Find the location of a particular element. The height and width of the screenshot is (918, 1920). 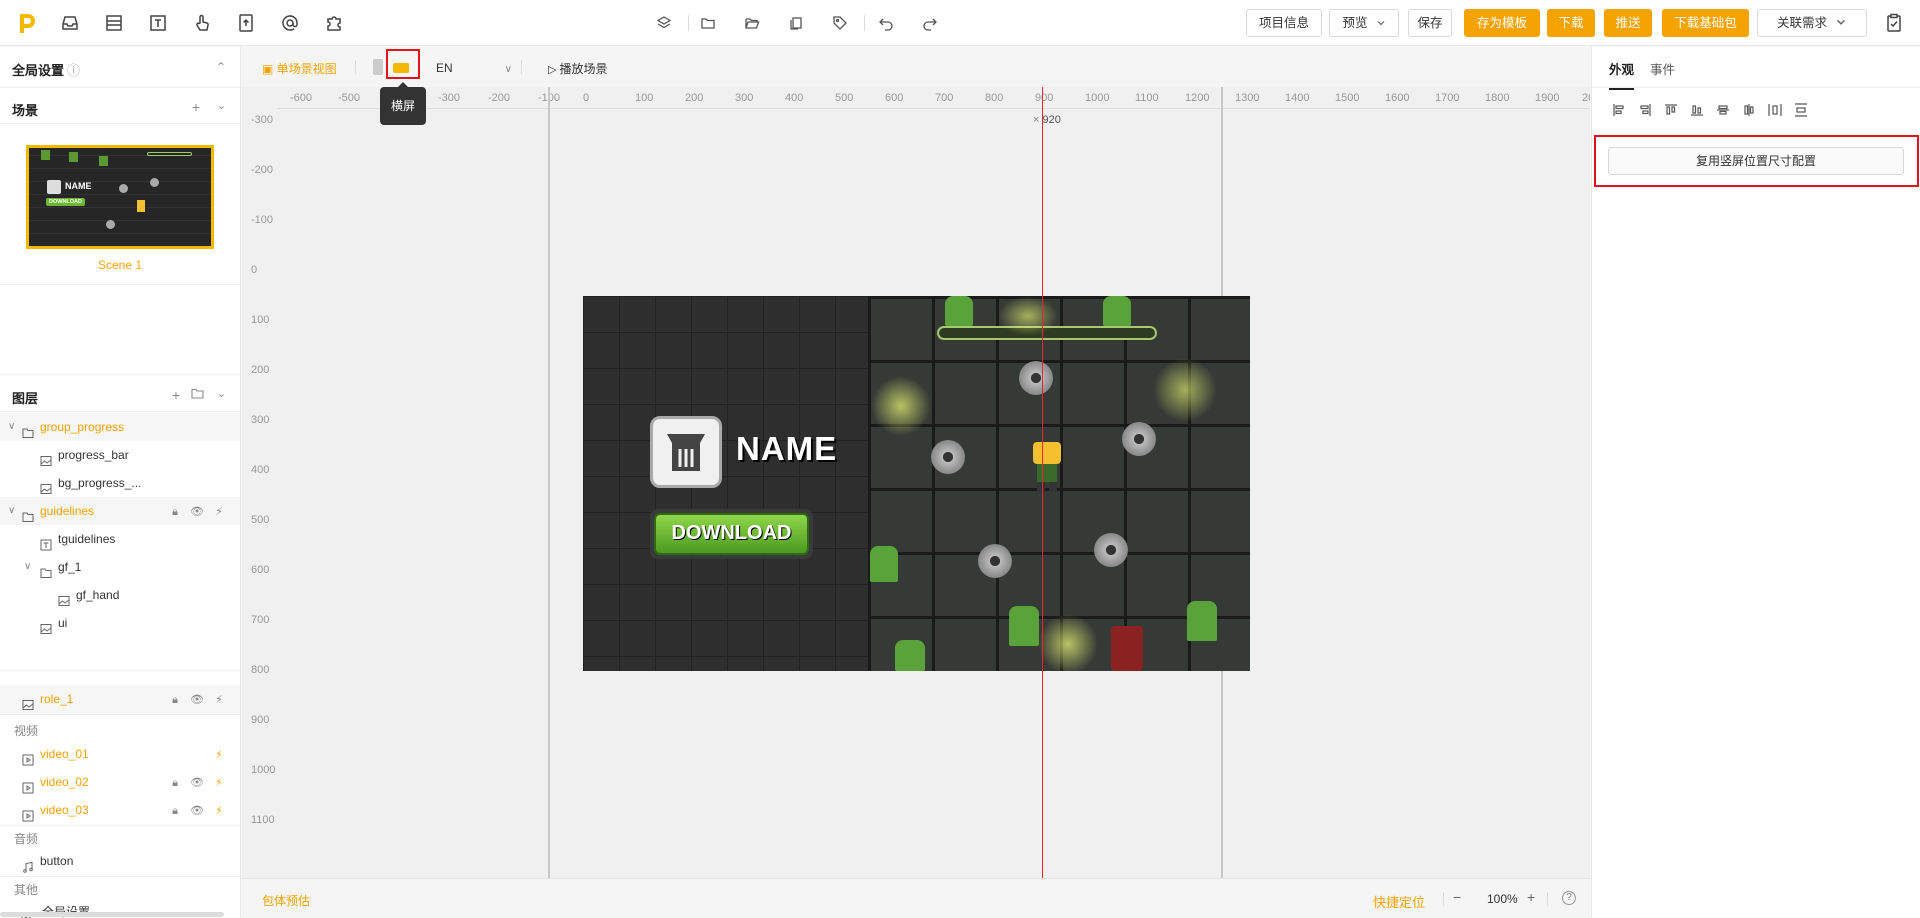

align-right-icon is located at coordinates (1645, 110).